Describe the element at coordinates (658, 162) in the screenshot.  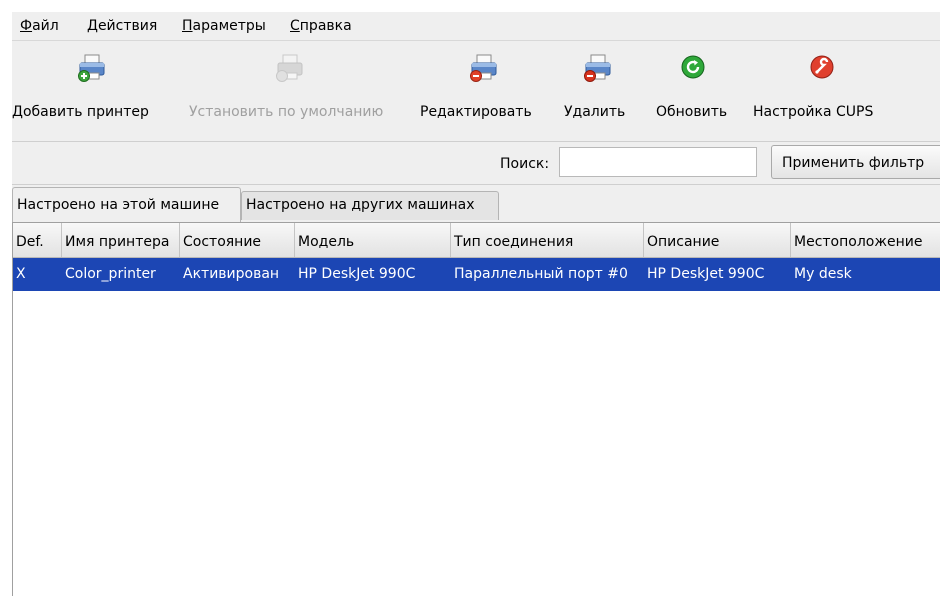
I see `search-input` at that location.